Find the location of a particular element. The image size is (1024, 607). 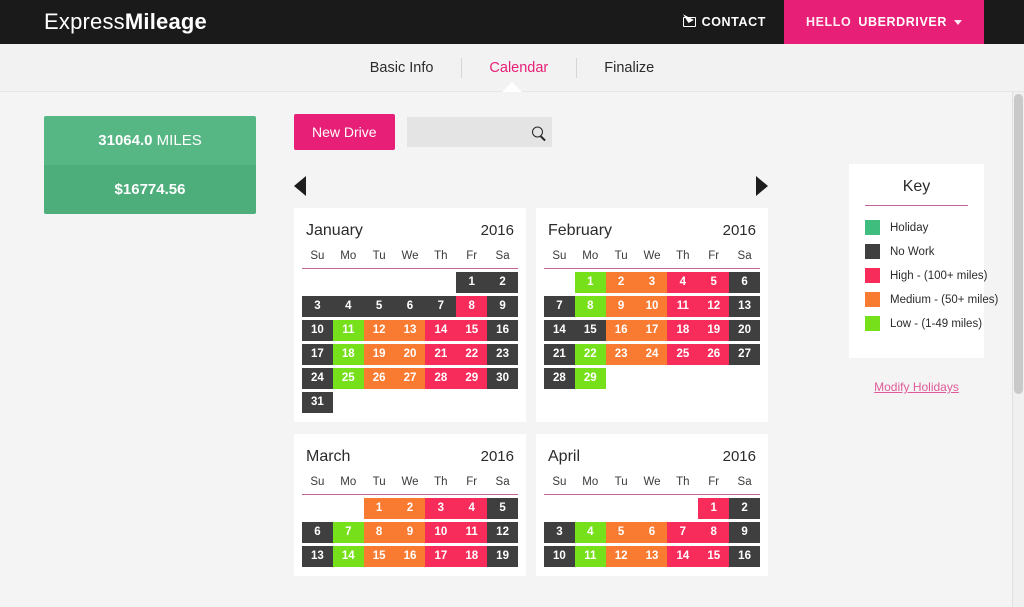

tab-calendar: Calendar is located at coordinates (518, 68).